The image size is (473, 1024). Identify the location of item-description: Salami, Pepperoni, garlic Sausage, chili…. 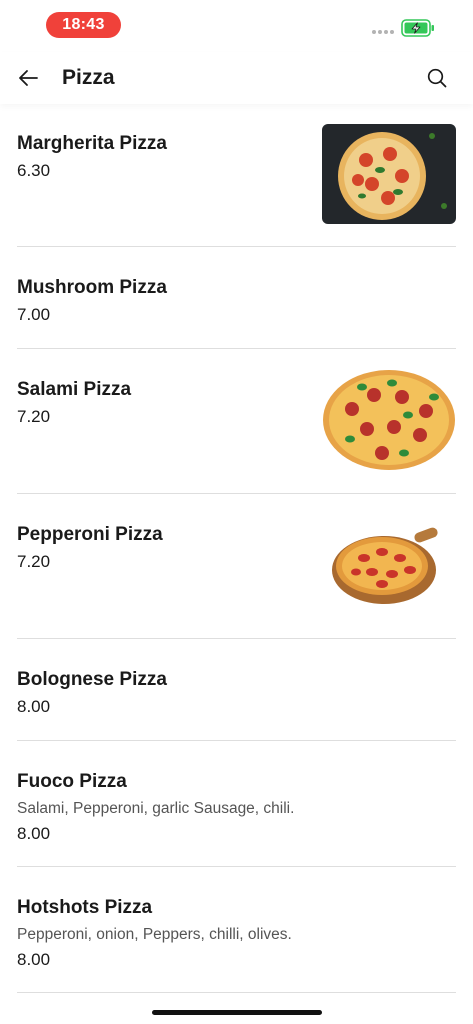
(156, 808).